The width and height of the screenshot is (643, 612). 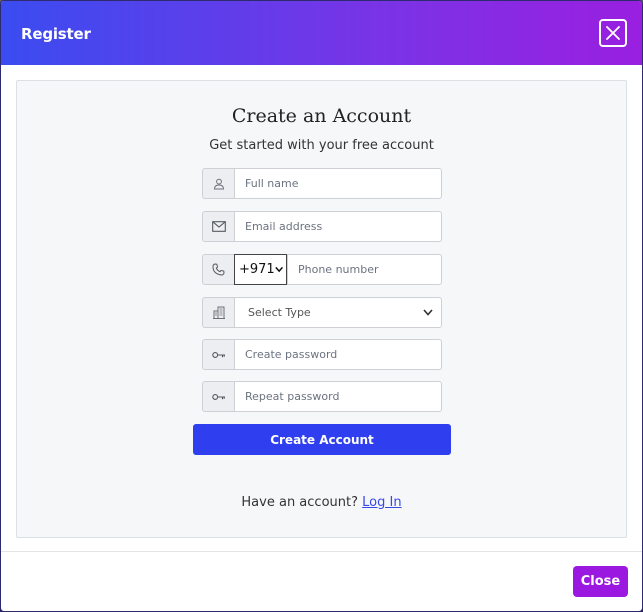 I want to click on phone-input: Phone number, so click(x=364, y=269).